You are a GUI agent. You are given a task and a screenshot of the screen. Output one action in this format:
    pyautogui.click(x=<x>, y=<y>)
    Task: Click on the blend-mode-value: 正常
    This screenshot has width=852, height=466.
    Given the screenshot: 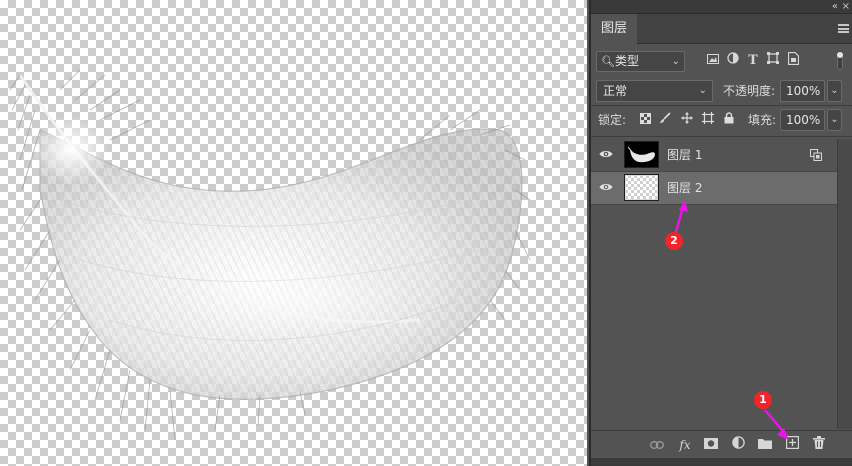 What is the action you would take?
    pyautogui.click(x=615, y=91)
    